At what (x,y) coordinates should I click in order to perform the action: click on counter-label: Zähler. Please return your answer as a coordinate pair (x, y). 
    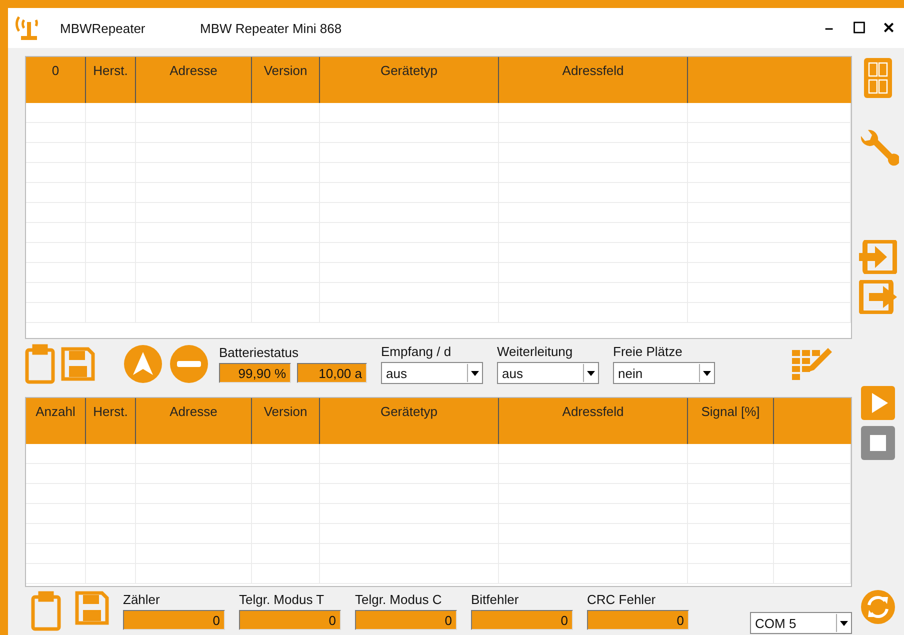
    Looking at the image, I should click on (142, 599).